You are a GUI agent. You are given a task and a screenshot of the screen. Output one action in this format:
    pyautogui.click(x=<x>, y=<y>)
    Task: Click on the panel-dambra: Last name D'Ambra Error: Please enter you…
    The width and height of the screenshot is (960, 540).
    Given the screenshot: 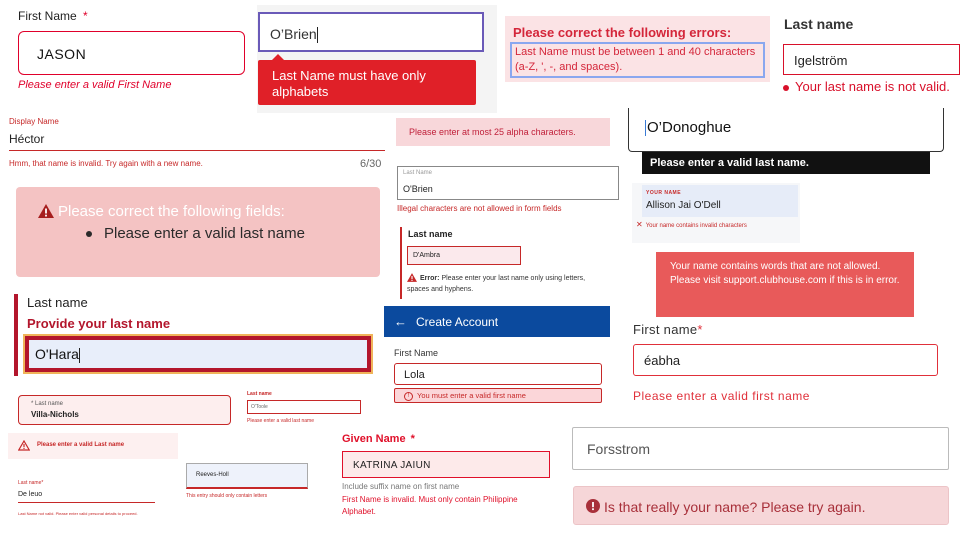 What is the action you would take?
    pyautogui.click(x=501, y=261)
    